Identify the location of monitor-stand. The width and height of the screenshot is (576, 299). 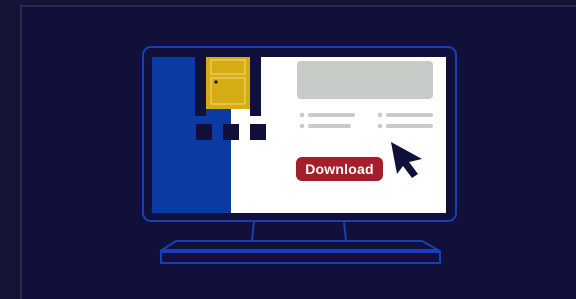
(300, 235).